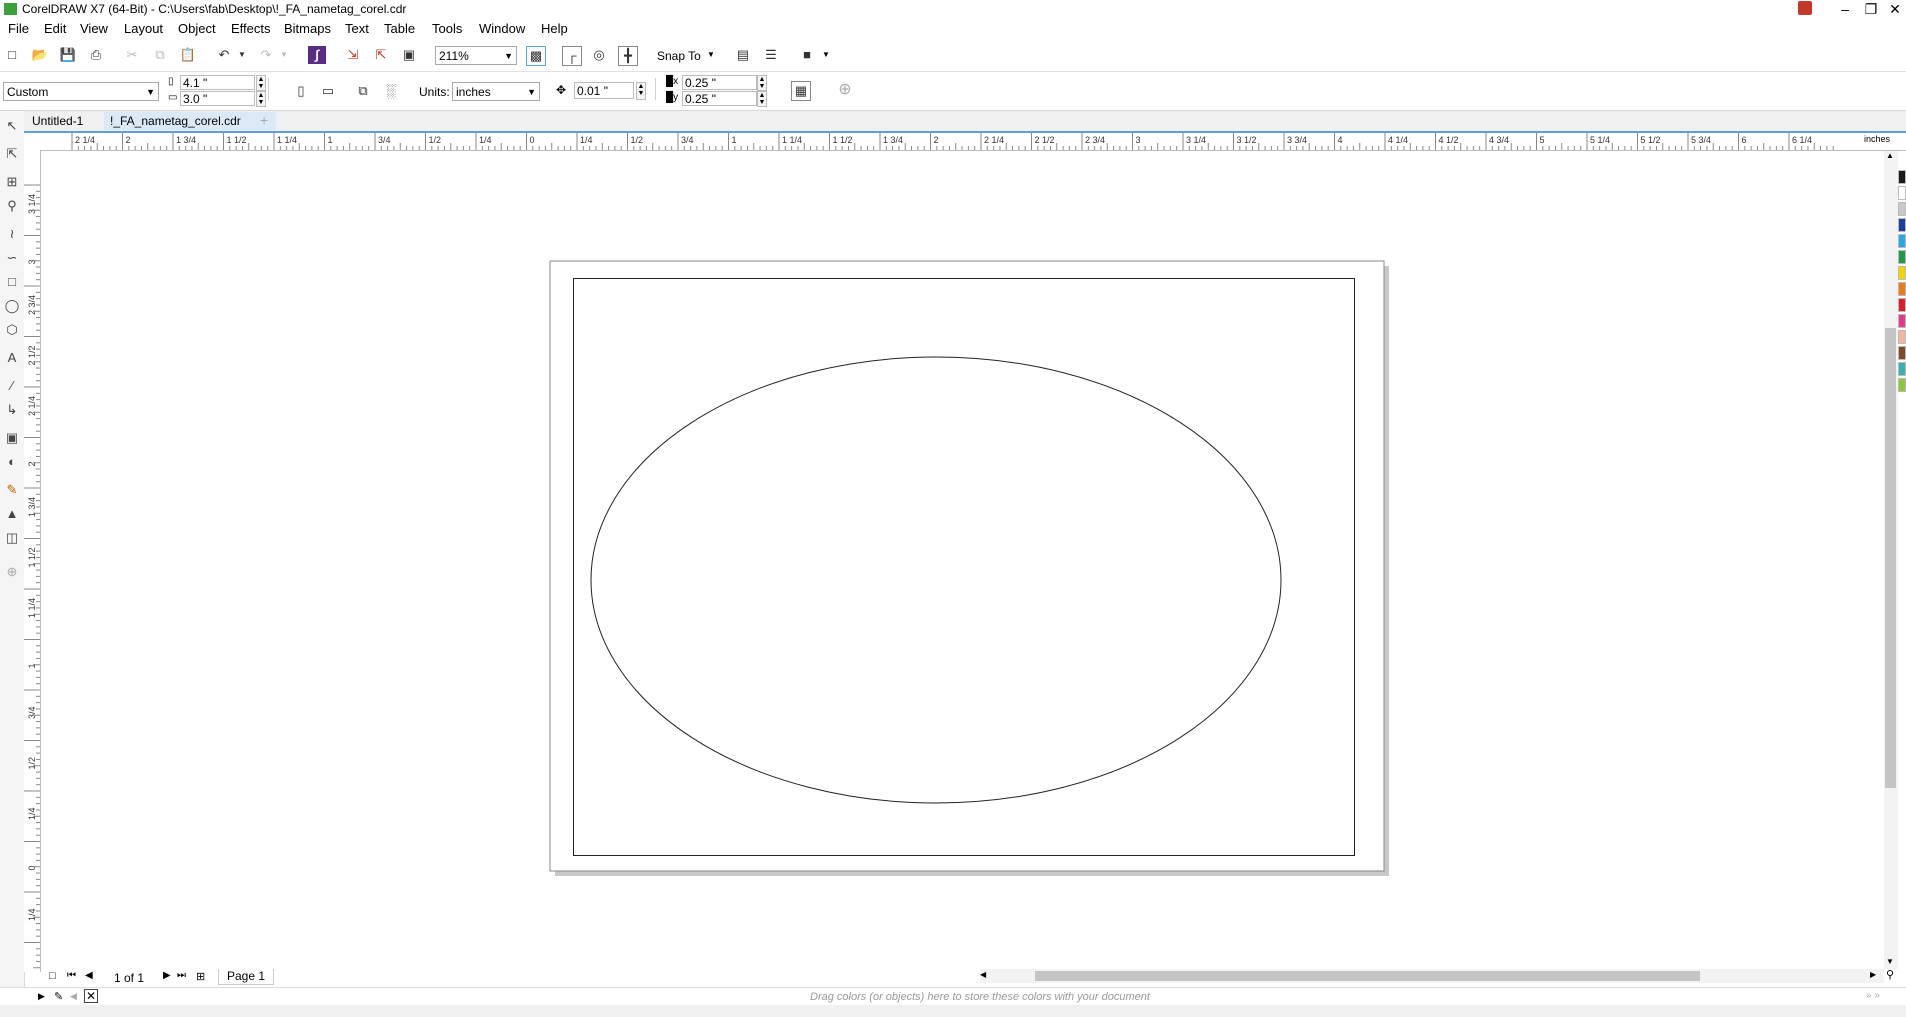  Describe the element at coordinates (12, 538) in the screenshot. I see `smart-fill-tool-icon: ◫` at that location.